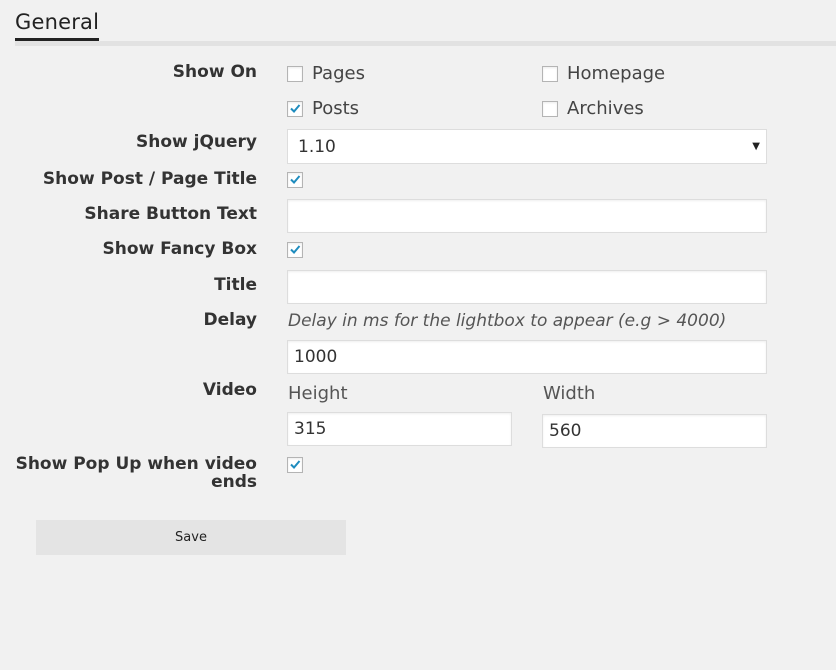 The width and height of the screenshot is (836, 670). Describe the element at coordinates (196, 142) in the screenshot. I see `show-jquery-label: Show jQuery` at that location.